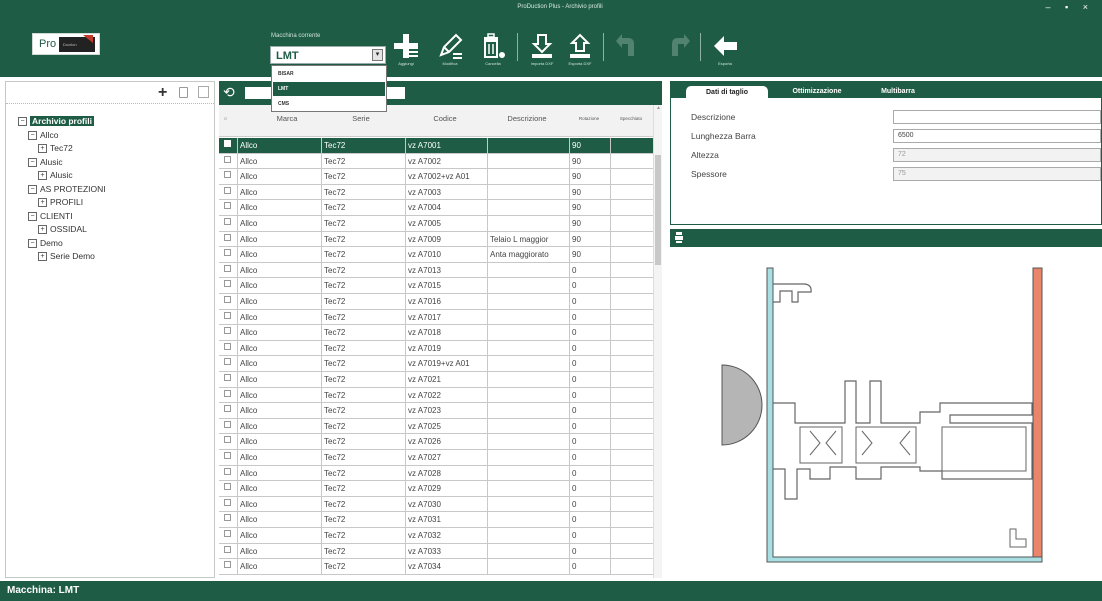 The image size is (1102, 601). What do you see at coordinates (436, 473) in the screenshot?
I see `table-row: Allco Tec72 vz A7028 0` at bounding box center [436, 473].